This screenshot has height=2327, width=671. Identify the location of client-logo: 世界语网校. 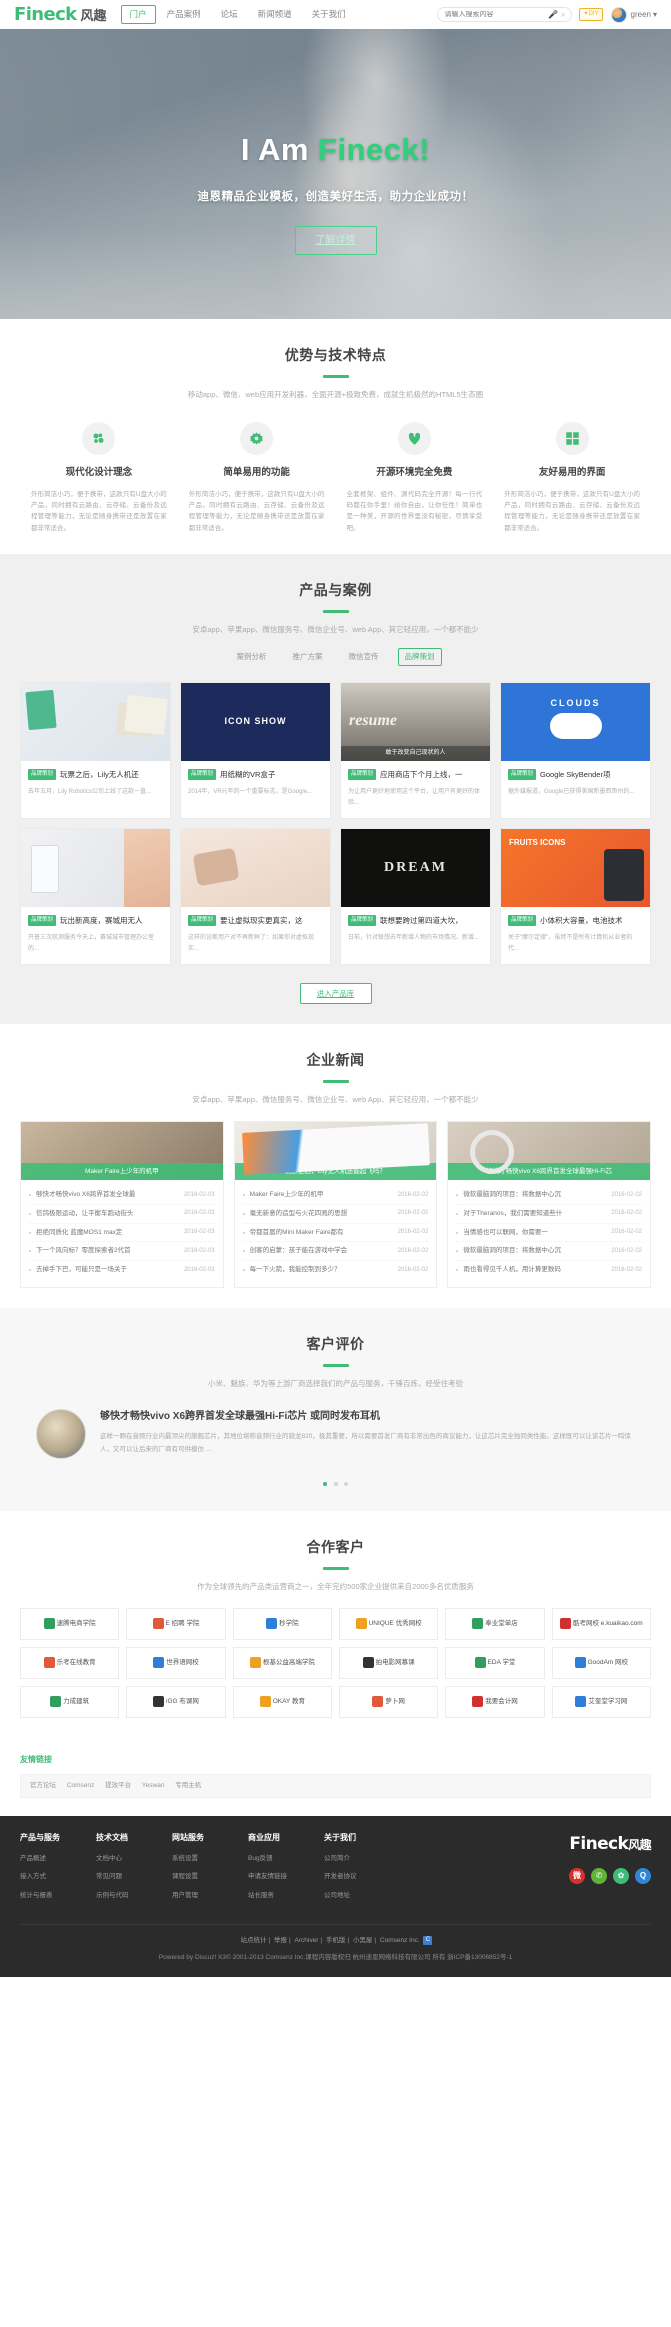
(176, 1662).